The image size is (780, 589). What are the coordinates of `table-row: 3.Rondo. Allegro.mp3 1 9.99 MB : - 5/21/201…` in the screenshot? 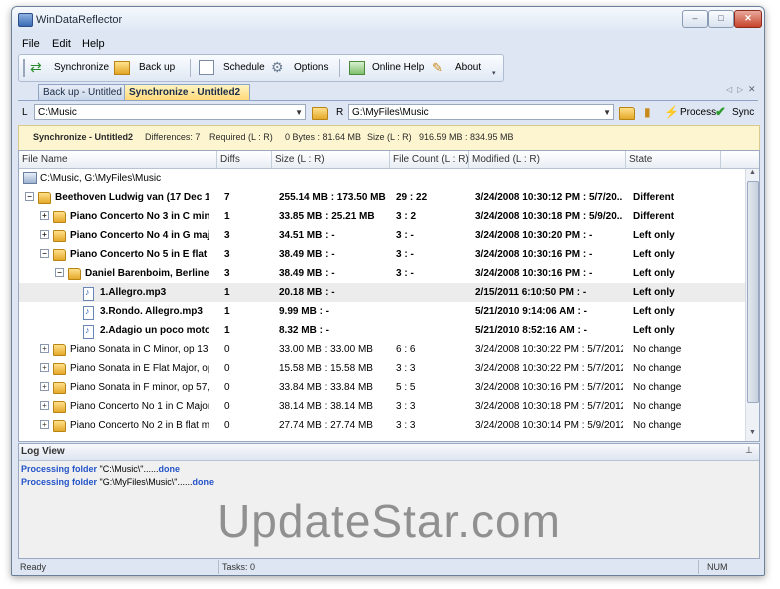 It's located at (382, 311).